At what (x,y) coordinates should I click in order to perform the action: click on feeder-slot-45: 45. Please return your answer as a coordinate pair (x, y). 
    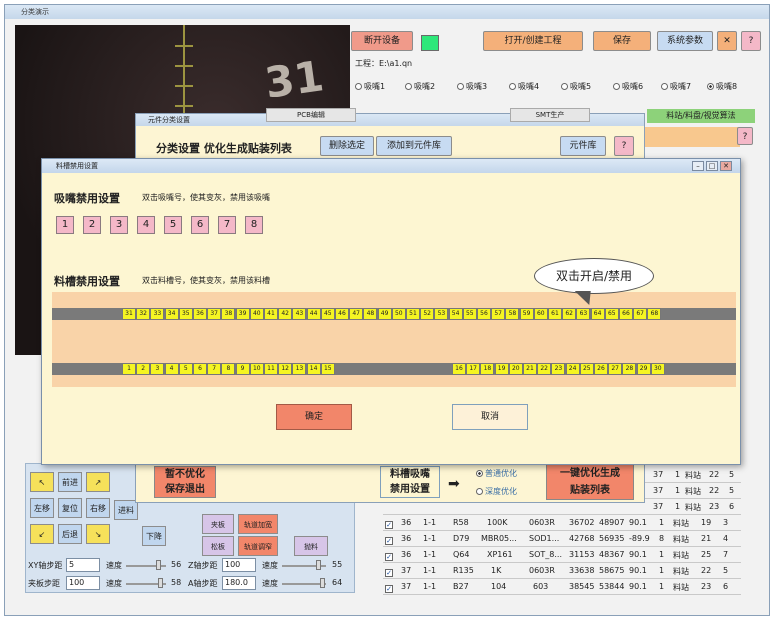
    Looking at the image, I should click on (327, 314).